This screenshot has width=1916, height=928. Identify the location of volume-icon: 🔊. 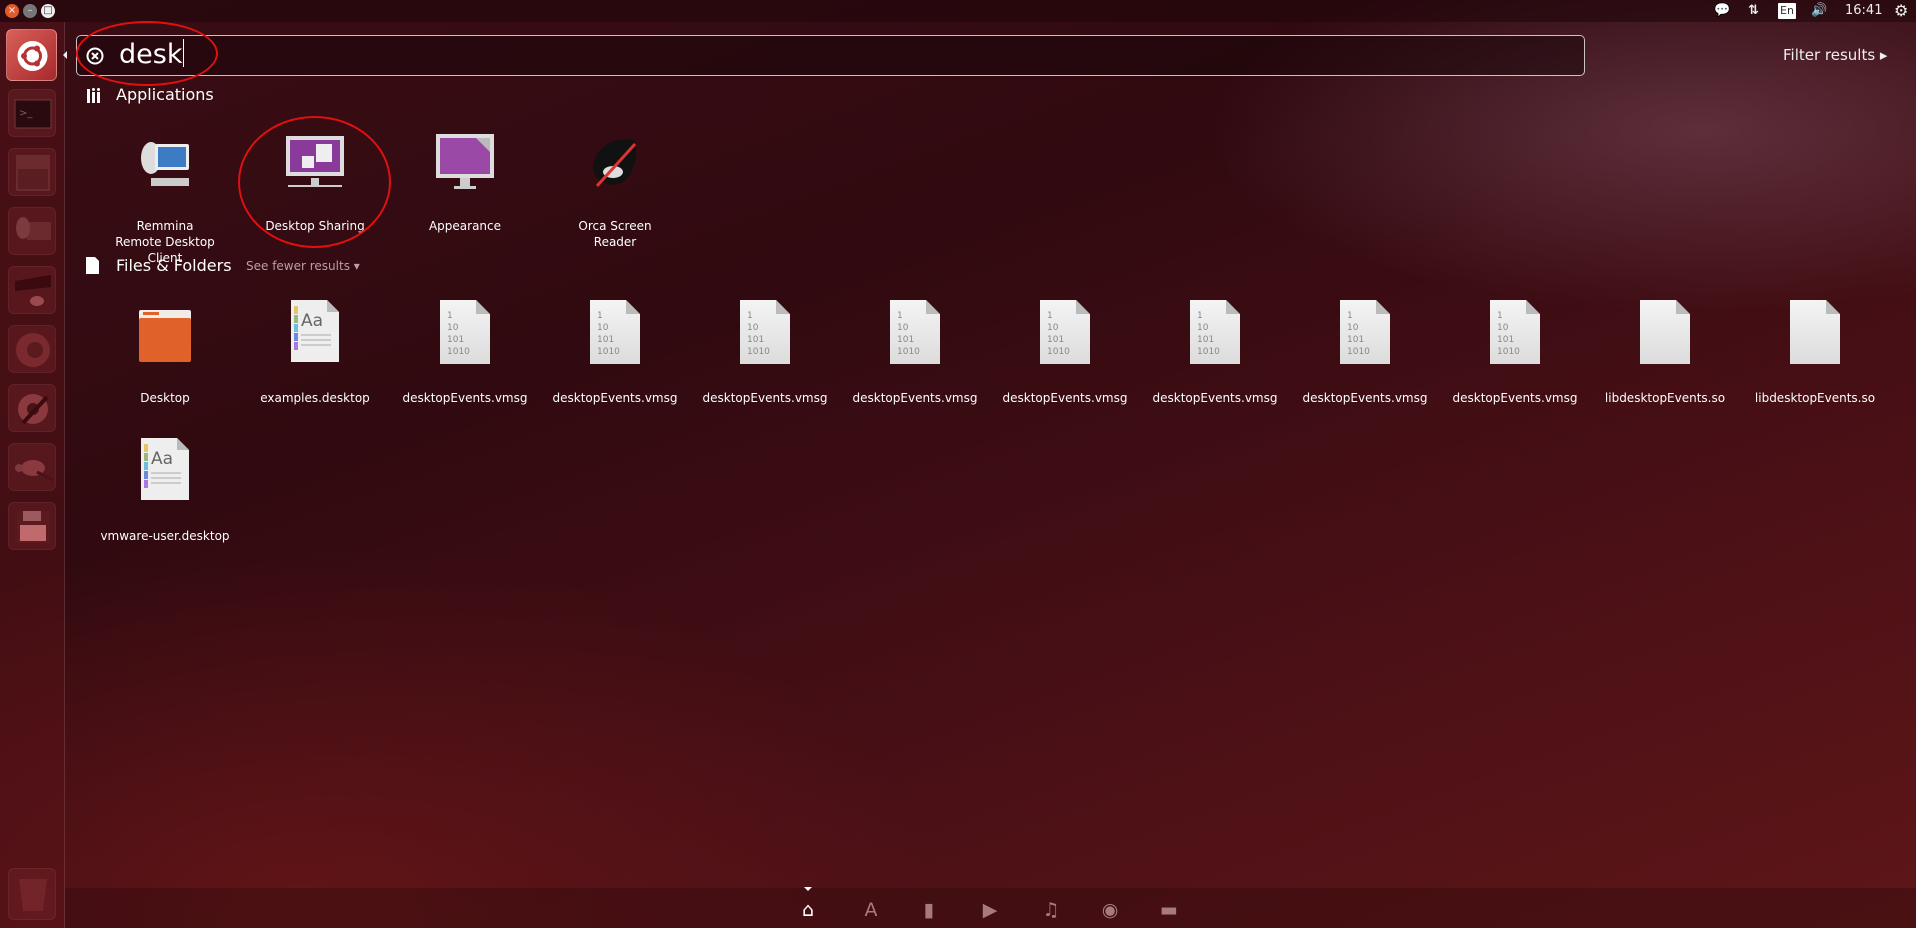
(1819, 11).